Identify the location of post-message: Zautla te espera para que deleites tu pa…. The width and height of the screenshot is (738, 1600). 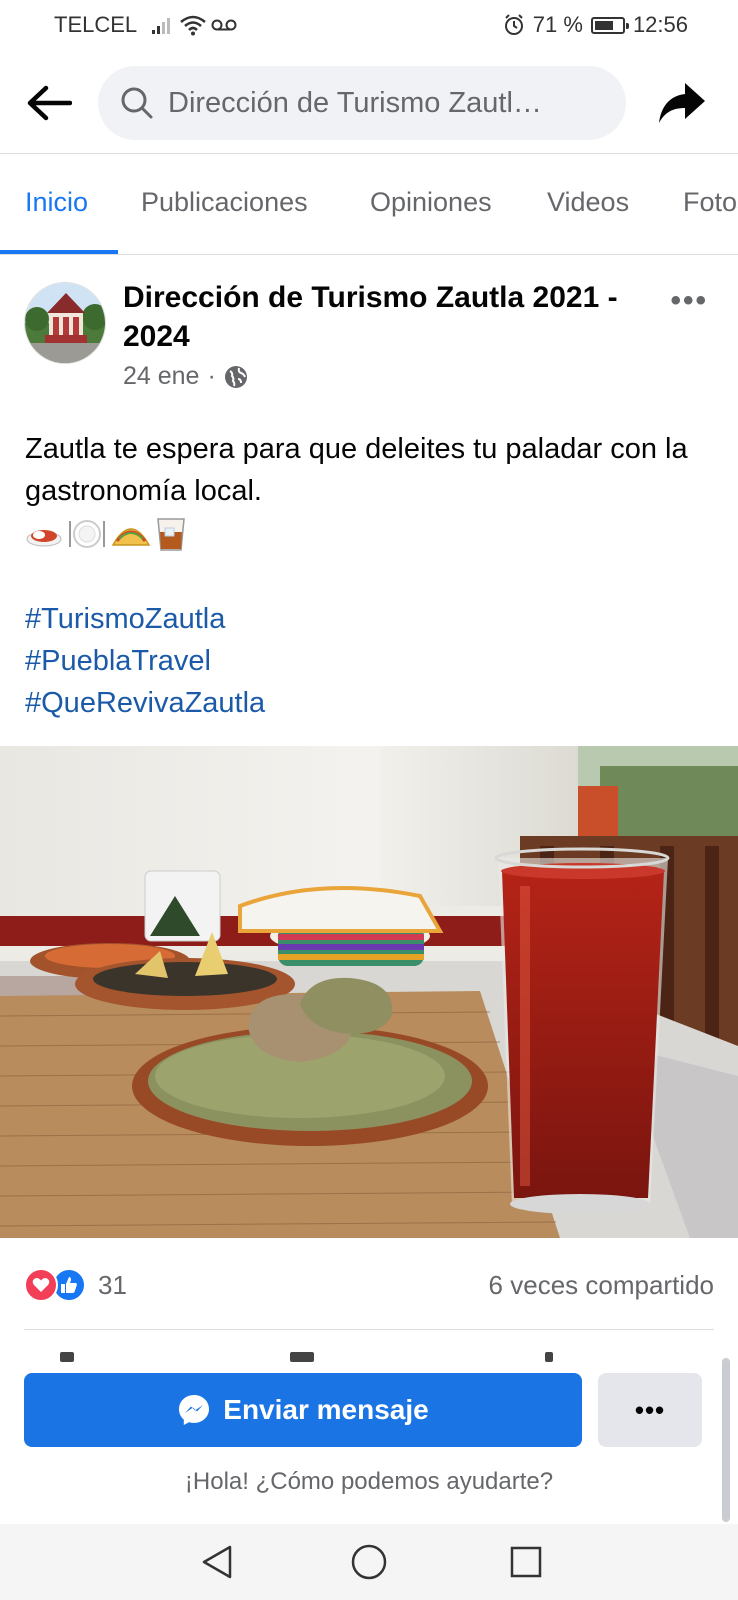
(356, 470).